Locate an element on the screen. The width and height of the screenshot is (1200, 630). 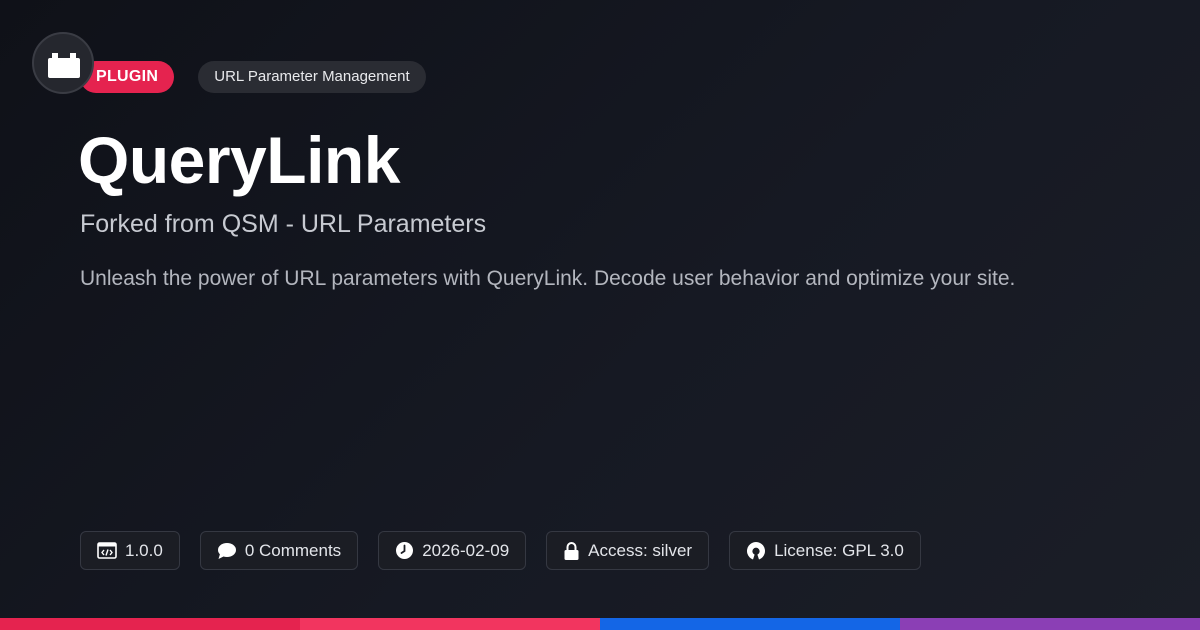
speech-bubble-icon is located at coordinates (226, 550).